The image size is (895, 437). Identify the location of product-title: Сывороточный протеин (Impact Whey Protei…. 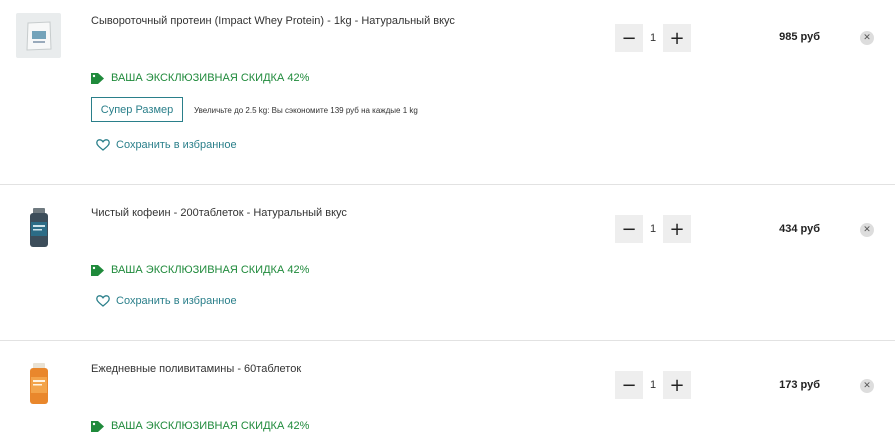
(273, 21).